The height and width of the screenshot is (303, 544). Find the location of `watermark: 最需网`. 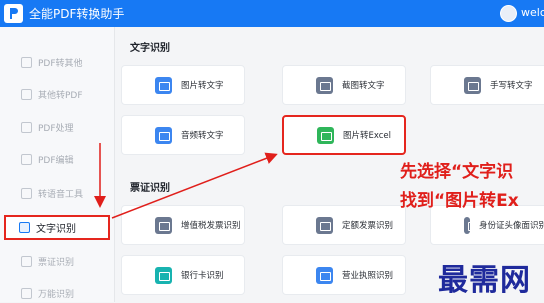

watermark: 最需网 is located at coordinates (484, 280).